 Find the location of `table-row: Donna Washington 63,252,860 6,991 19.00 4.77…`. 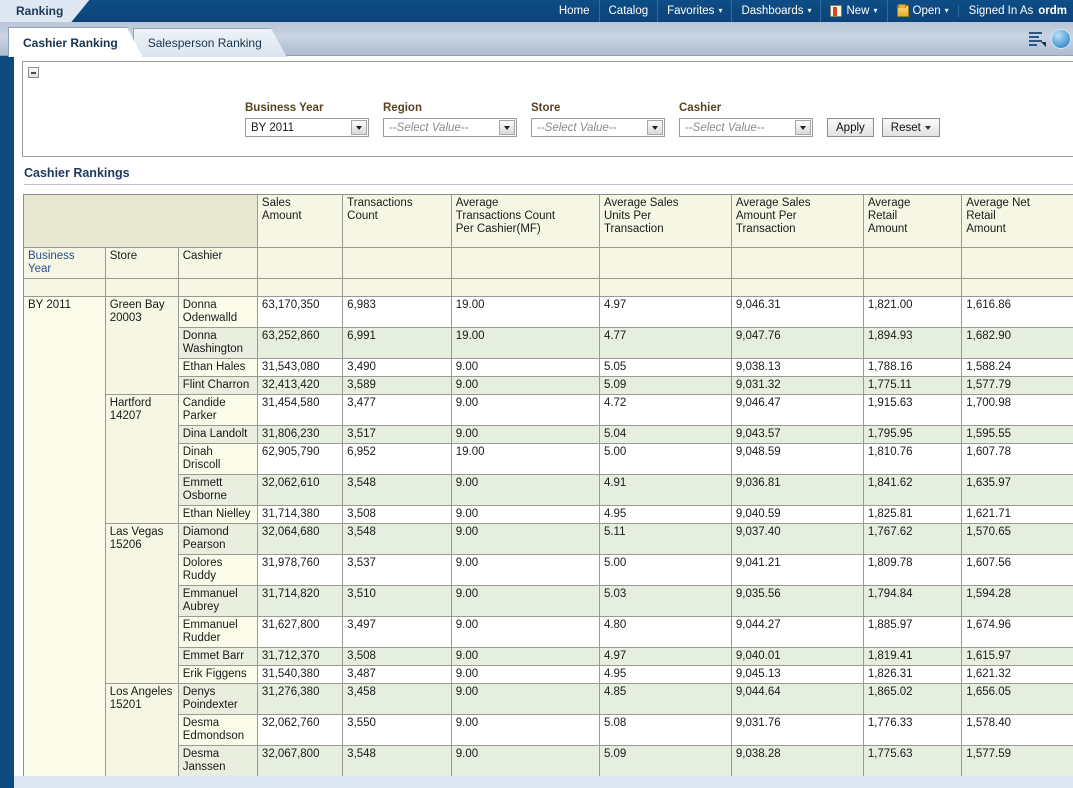

table-row: Donna Washington 63,252,860 6,991 19.00 4.77… is located at coordinates (548, 343).